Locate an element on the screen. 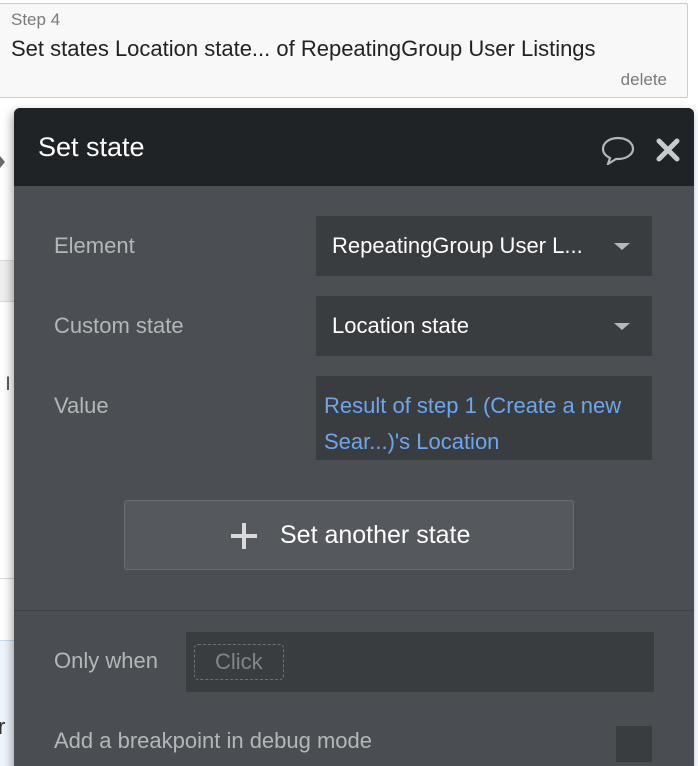  only-when-field: Click is located at coordinates (420, 662).